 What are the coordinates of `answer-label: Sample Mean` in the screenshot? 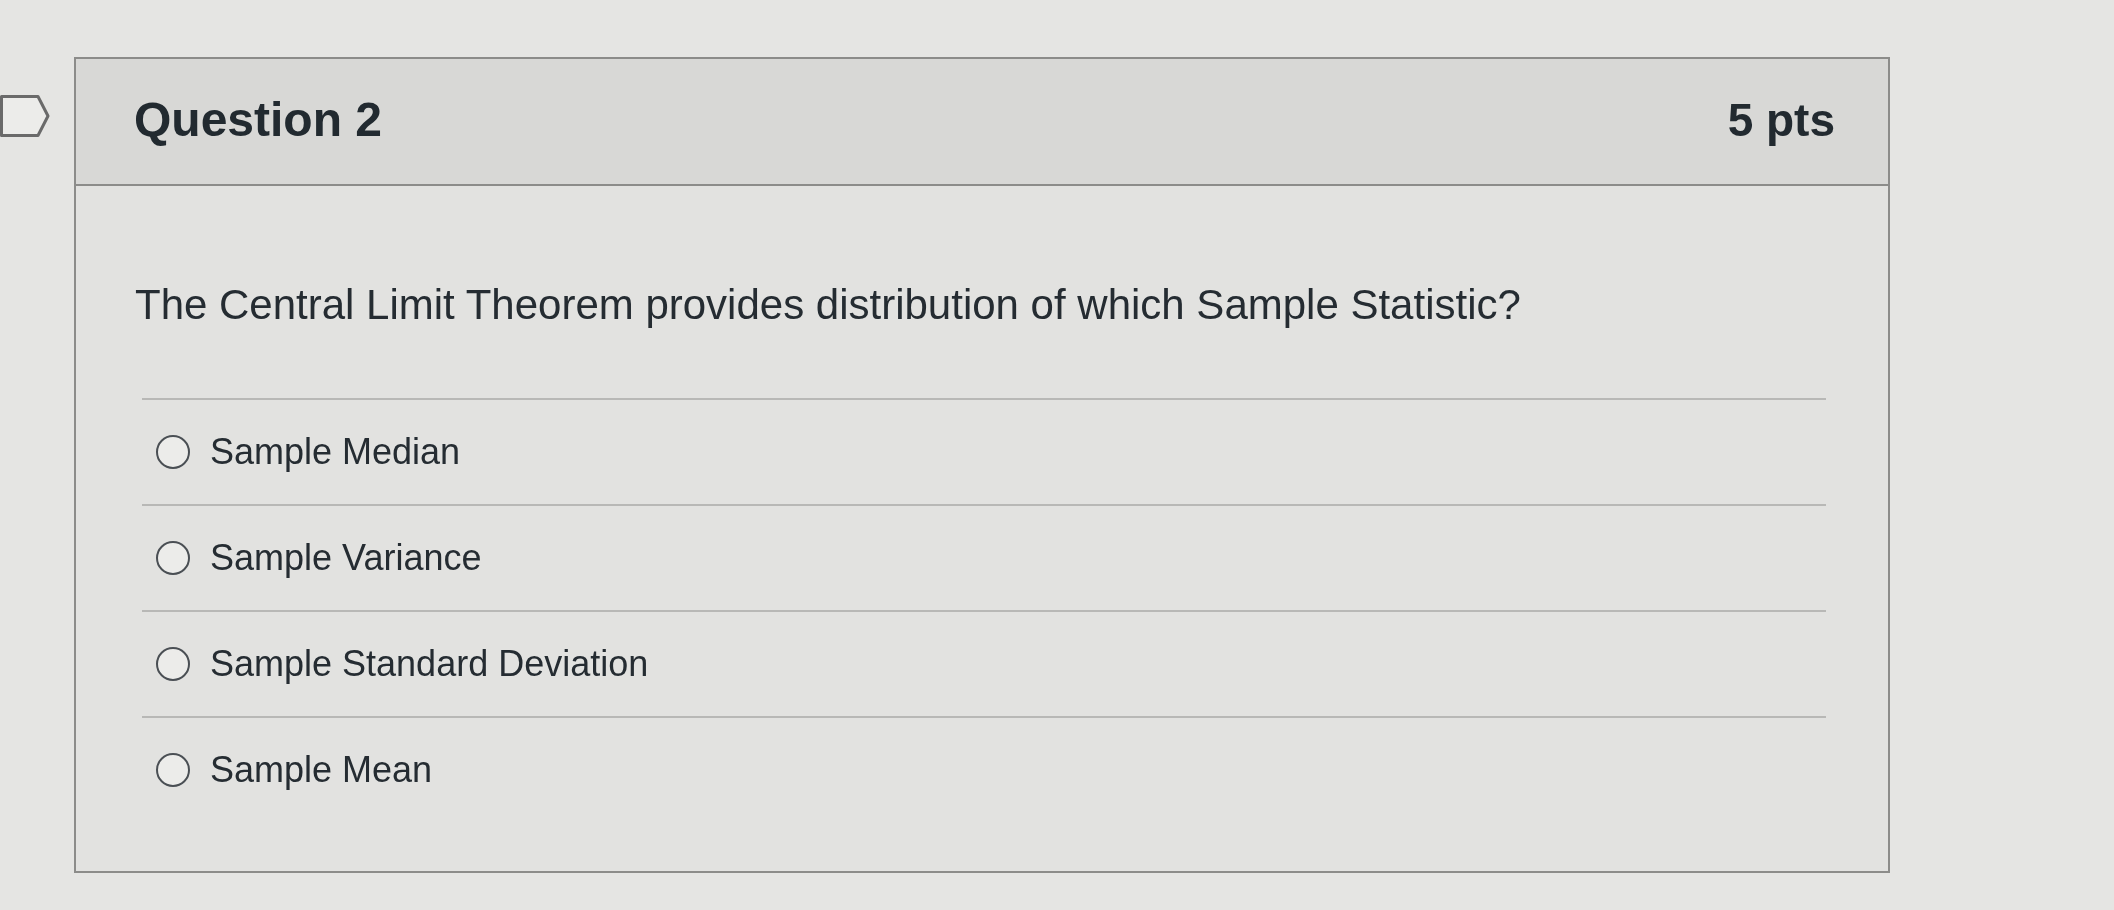 It's located at (321, 770).